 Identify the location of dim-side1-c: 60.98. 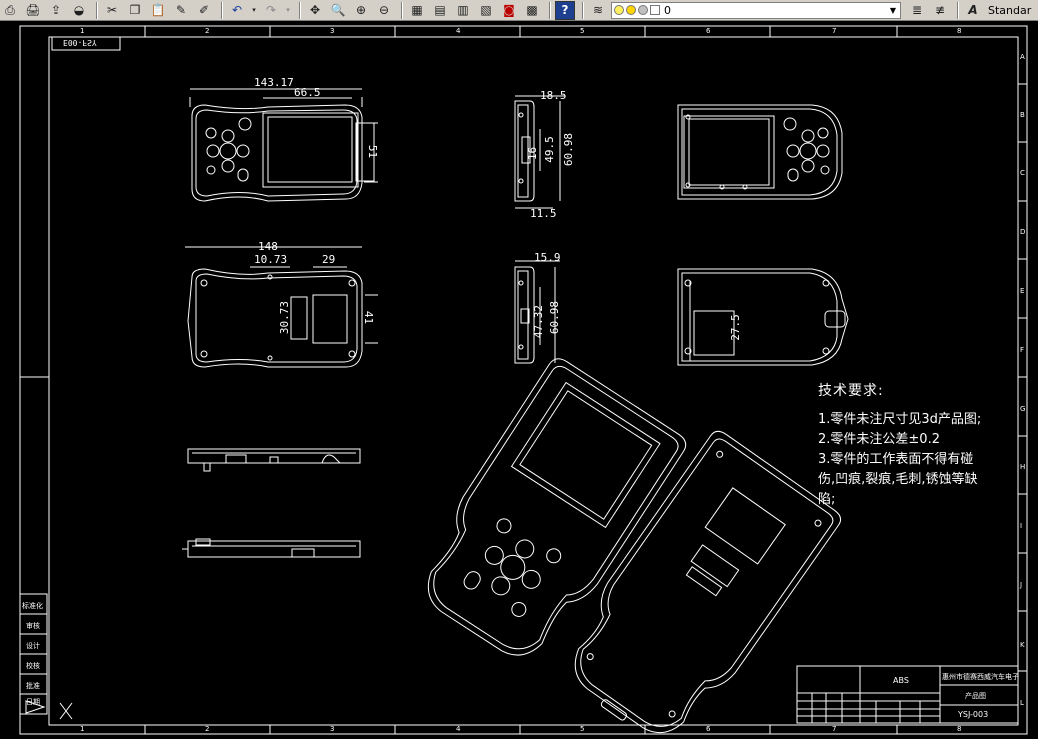
(569, 149).